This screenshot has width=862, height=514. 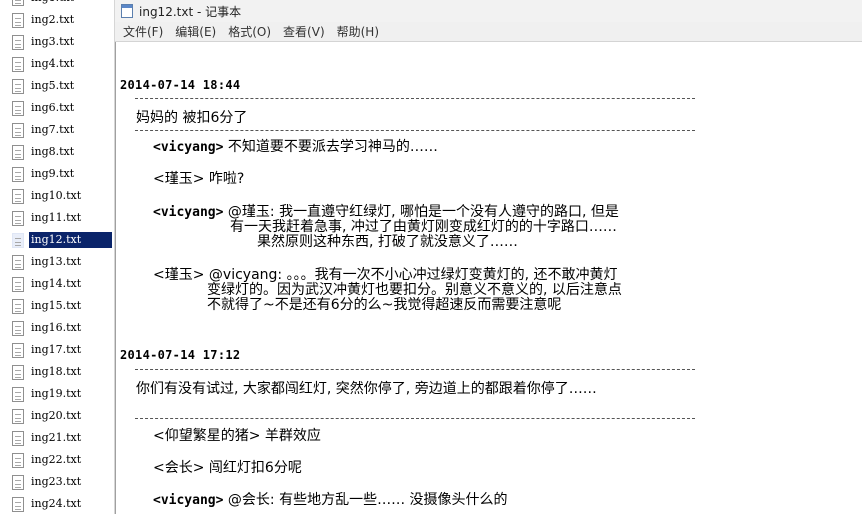 What do you see at coordinates (56, 481) in the screenshot?
I see `file-name: ing23.txt` at bounding box center [56, 481].